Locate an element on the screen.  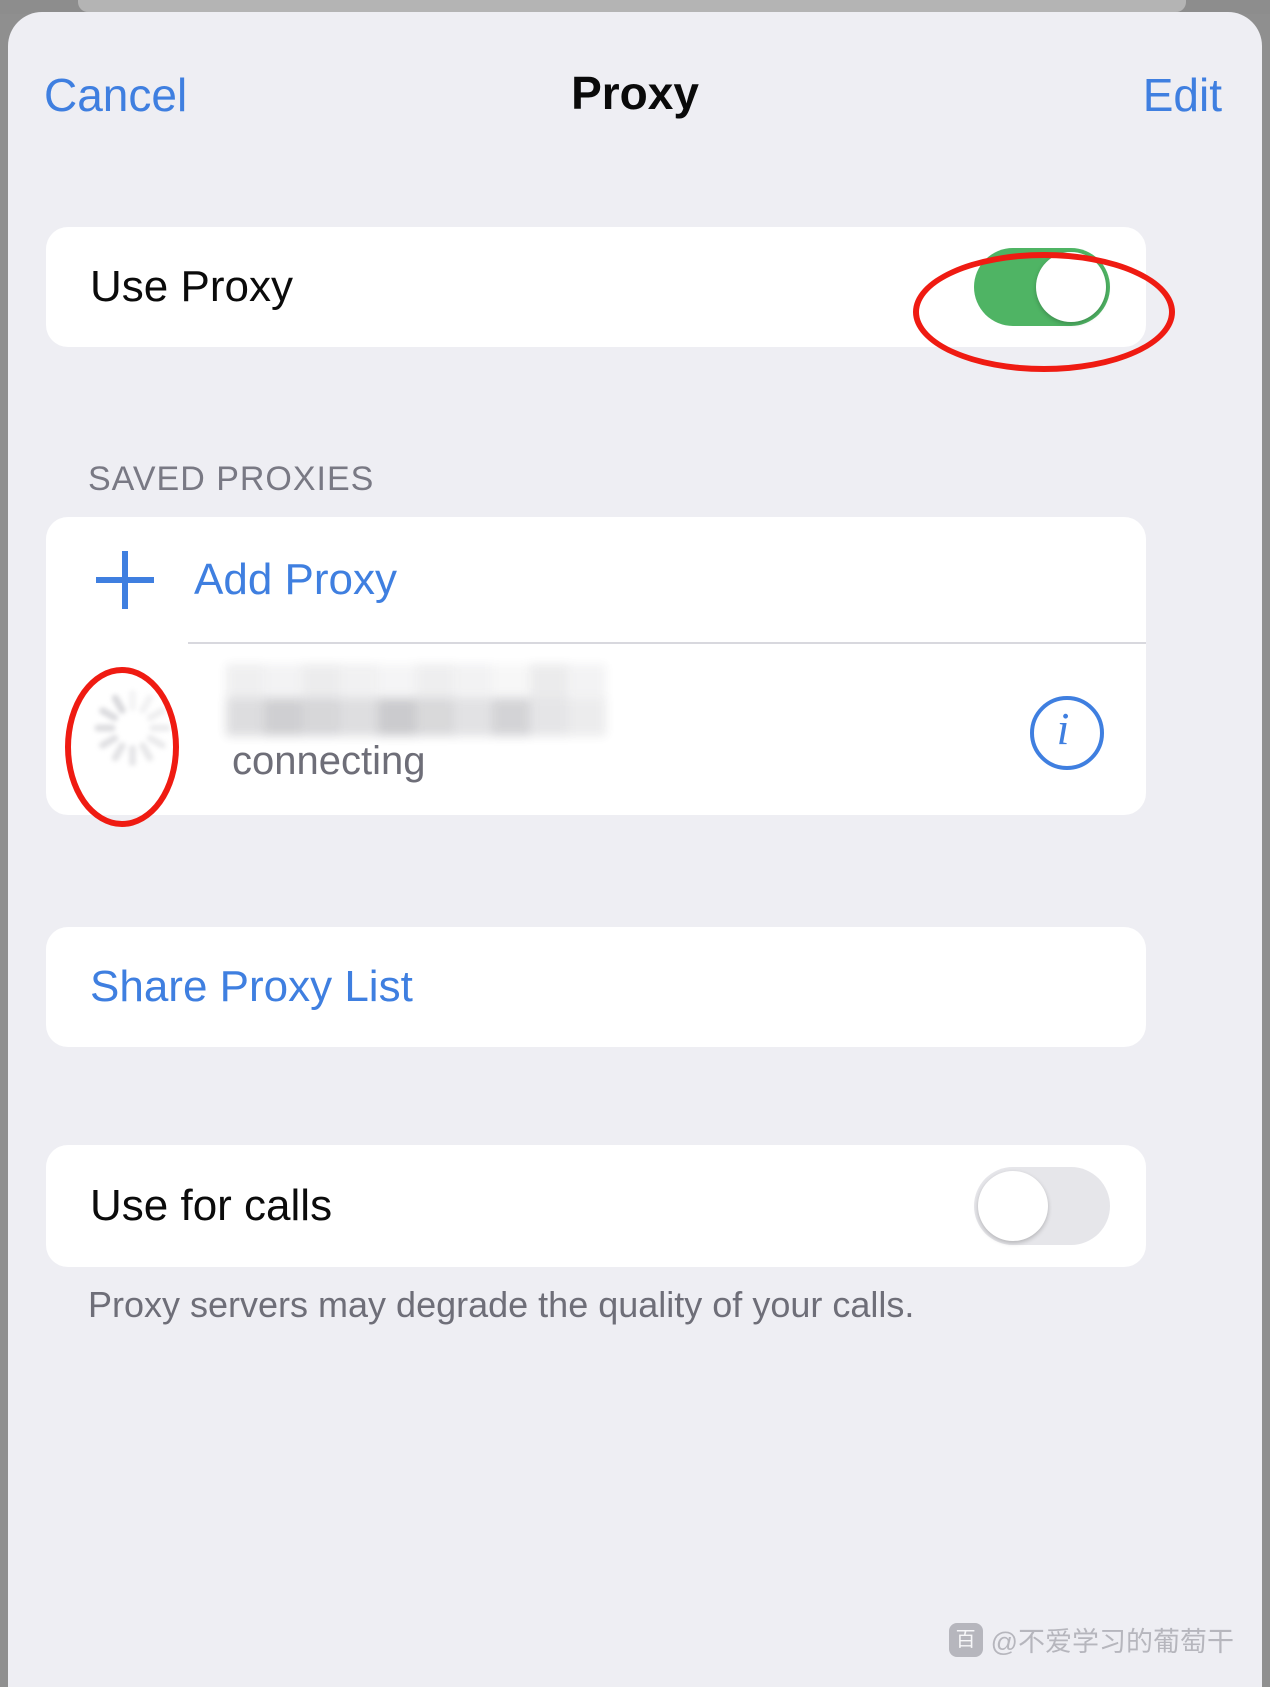
use-for-calls-toggle is located at coordinates (1042, 1206).